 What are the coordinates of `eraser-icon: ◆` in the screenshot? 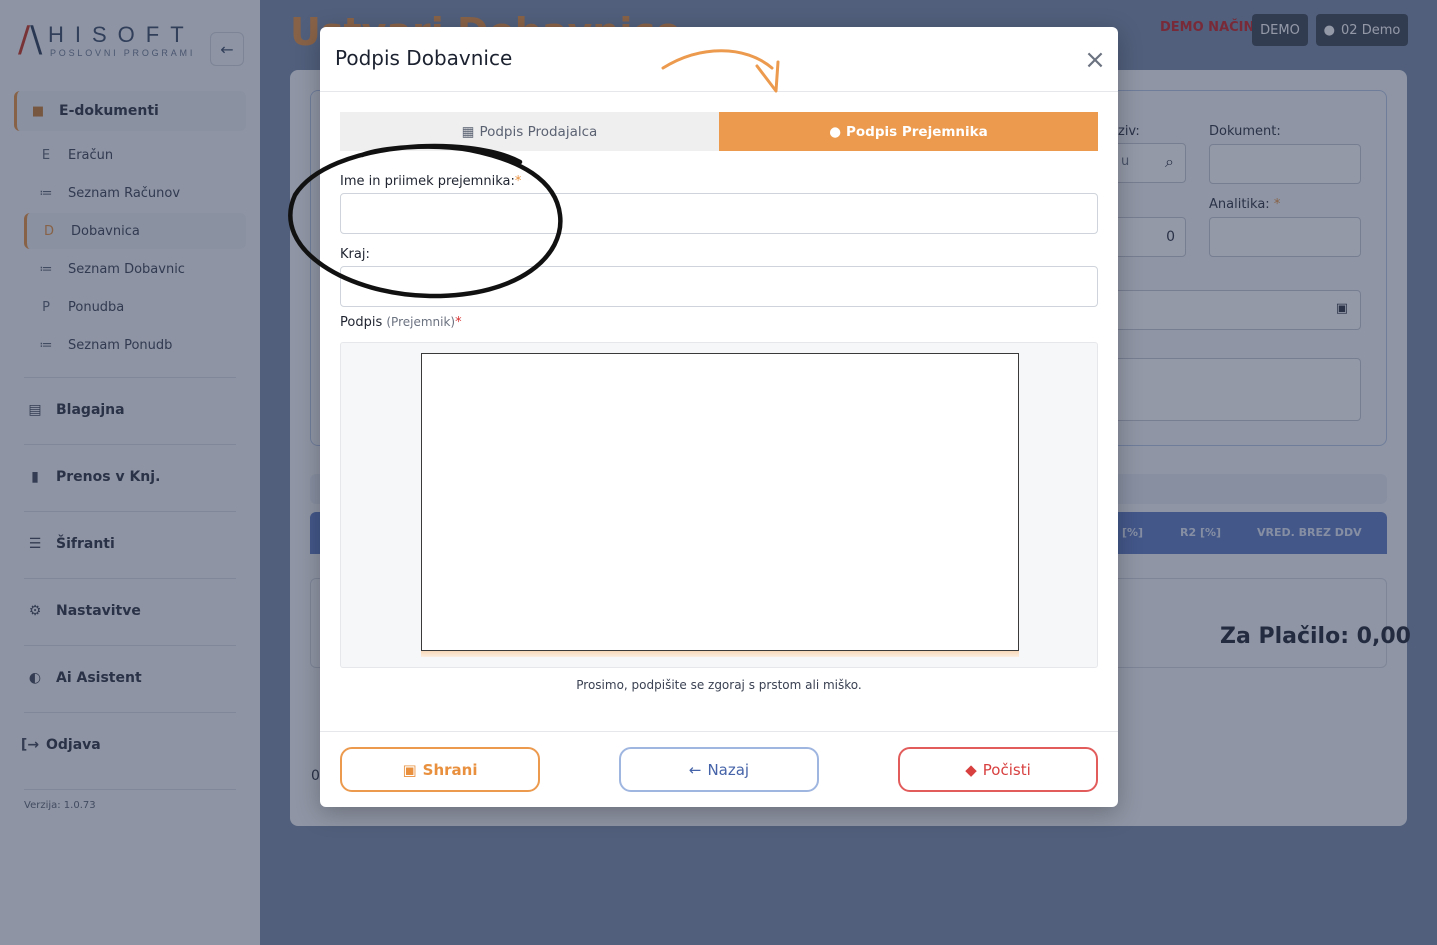 It's located at (971, 769).